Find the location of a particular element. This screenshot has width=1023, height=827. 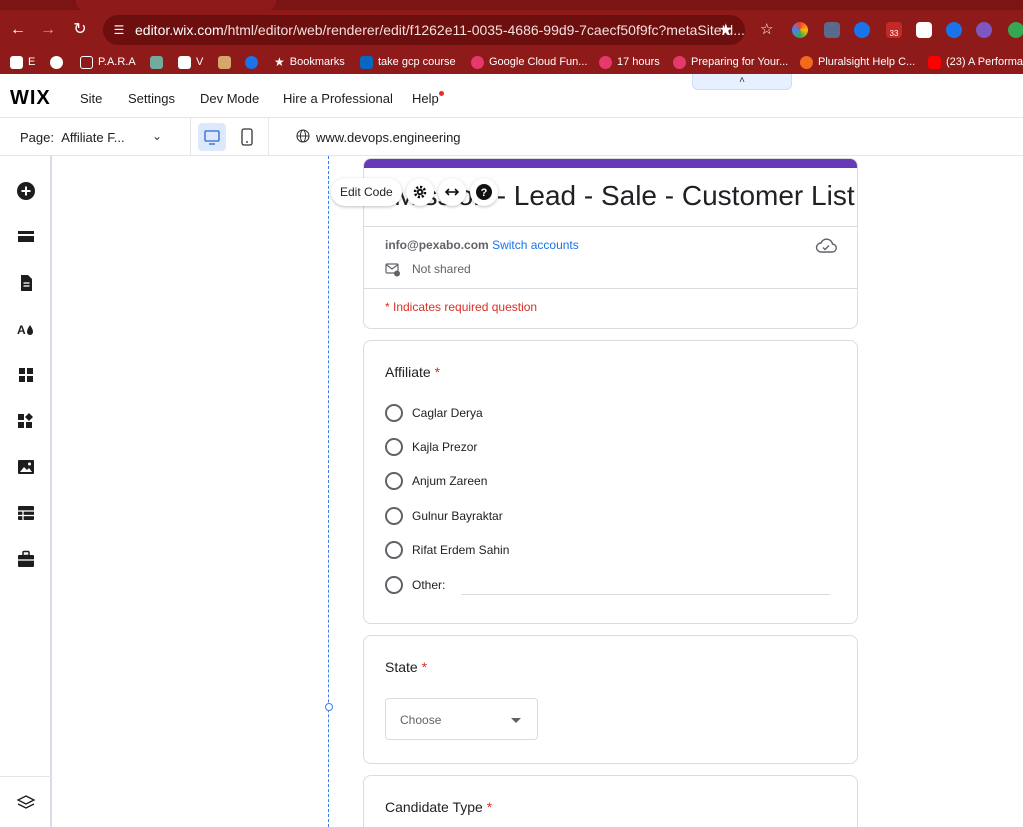

menu-hire-professional: Hire a Professional is located at coordinates (338, 98).